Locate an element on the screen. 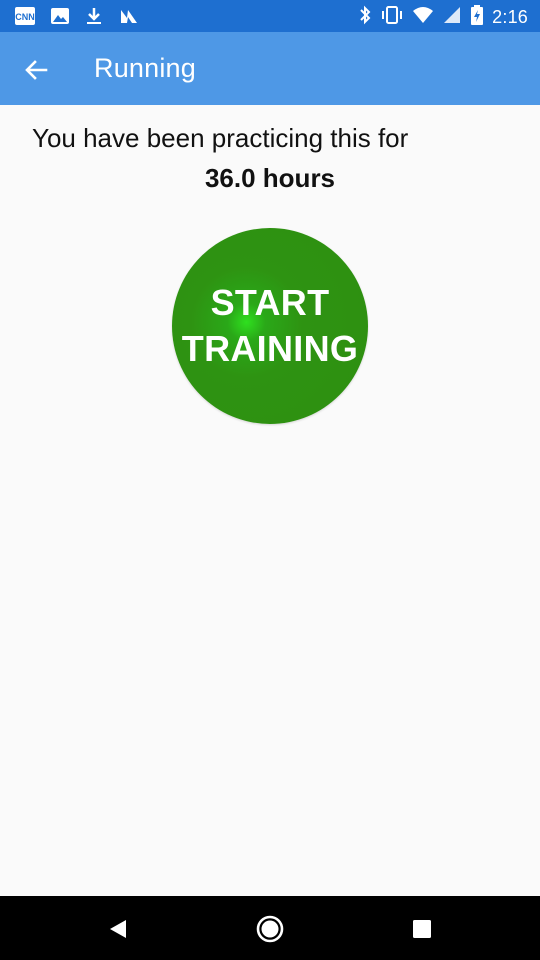 The width and height of the screenshot is (540, 960). practice-text: You have been practicing this for is located at coordinates (220, 138).